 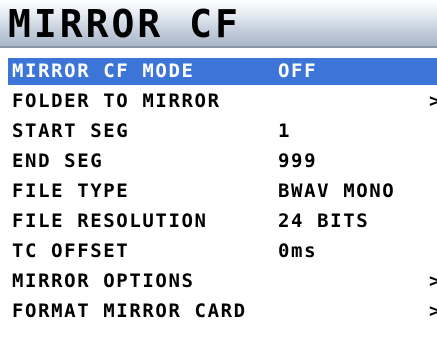 I want to click on page-title: MIRROR CF, so click(x=124, y=24).